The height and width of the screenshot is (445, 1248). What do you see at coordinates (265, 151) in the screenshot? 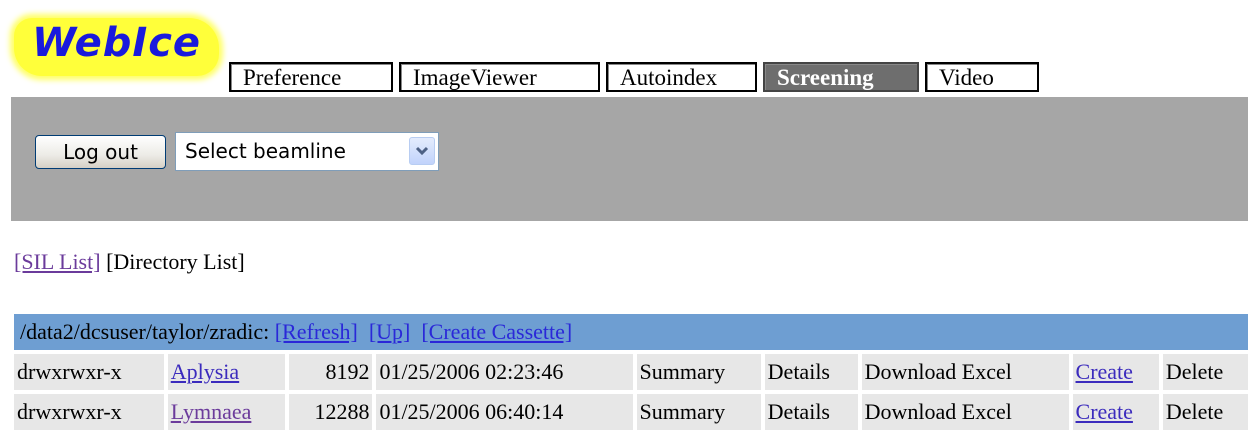
I see `beamline-select-value: Select beamline` at bounding box center [265, 151].